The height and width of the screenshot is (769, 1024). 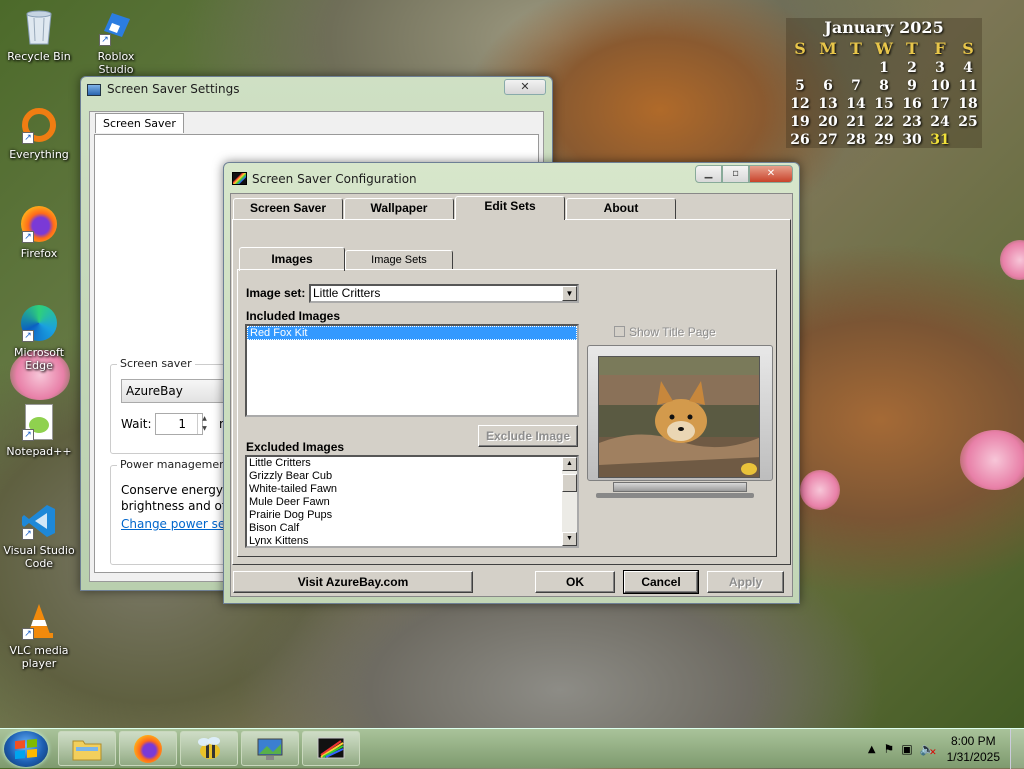 What do you see at coordinates (116, 27) in the screenshot?
I see `roblox-studio-icon: ↗` at bounding box center [116, 27].